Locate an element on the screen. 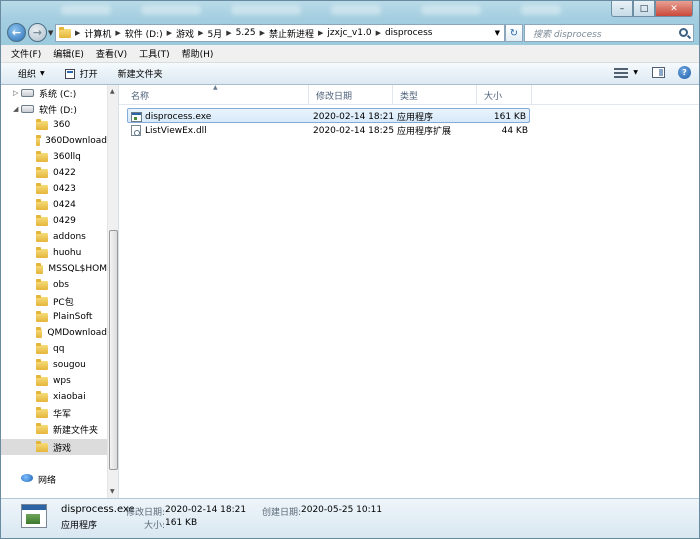  nav-folder-qq: qq is located at coordinates (54, 349).